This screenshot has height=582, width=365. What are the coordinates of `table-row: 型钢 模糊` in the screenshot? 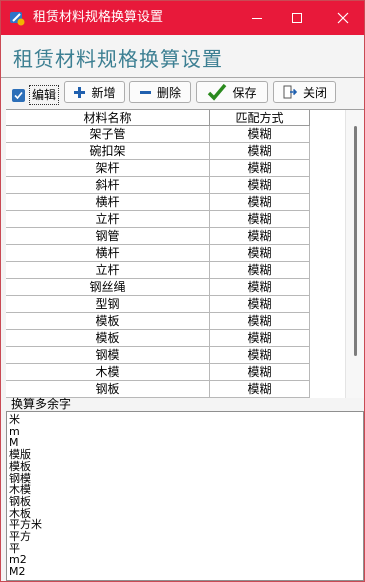 It's located at (158, 304).